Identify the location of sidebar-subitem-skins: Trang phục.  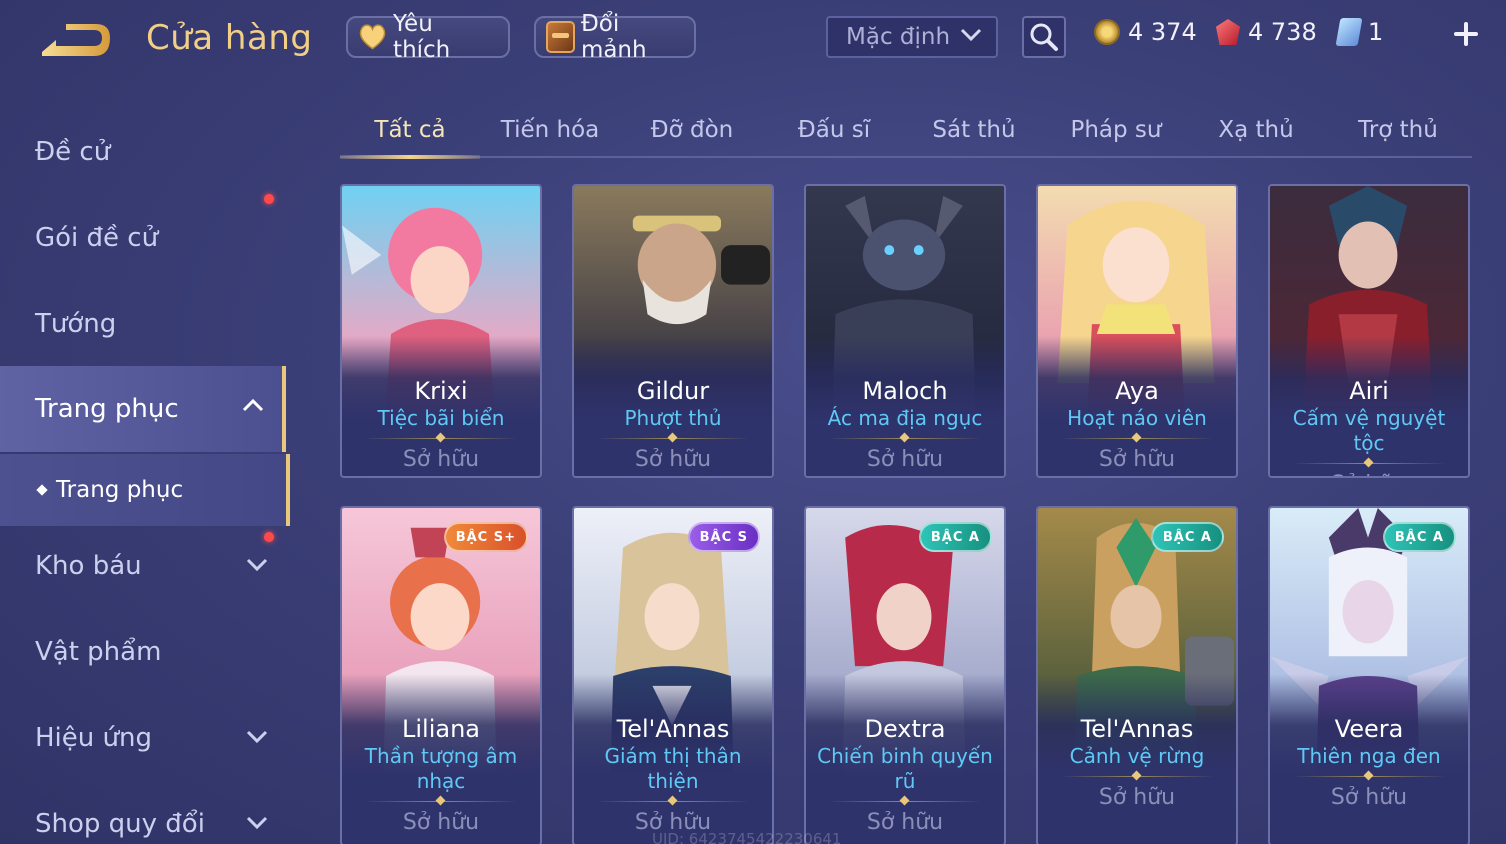
(145, 490).